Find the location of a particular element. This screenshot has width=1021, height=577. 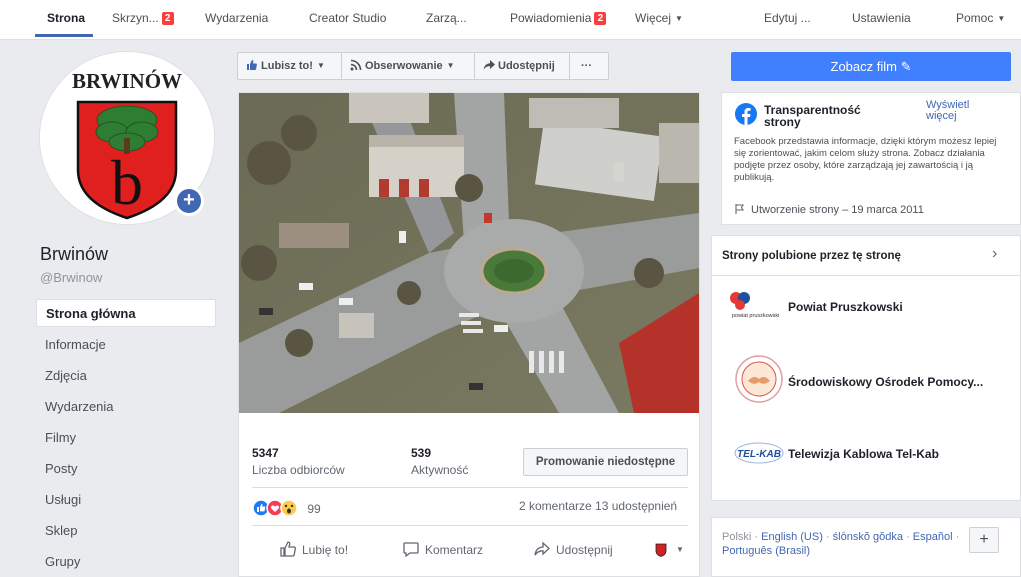

sidebar-item-strona-glowna: Strona główna is located at coordinates (126, 313).